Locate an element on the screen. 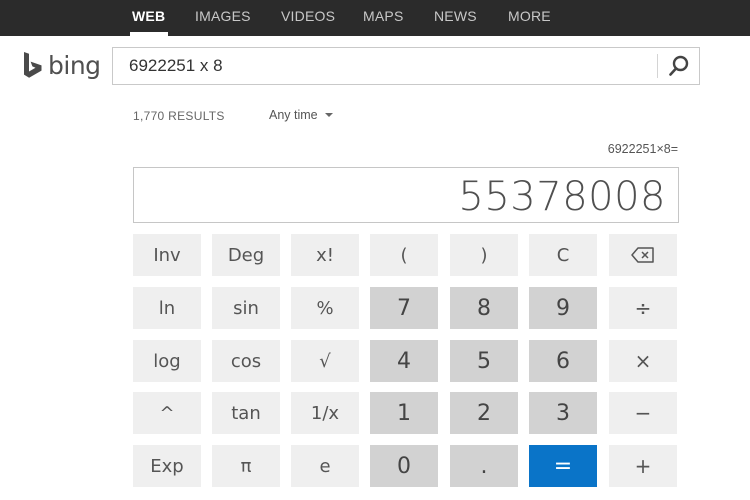 The width and height of the screenshot is (750, 500). key-divide: ÷ is located at coordinates (643, 308).